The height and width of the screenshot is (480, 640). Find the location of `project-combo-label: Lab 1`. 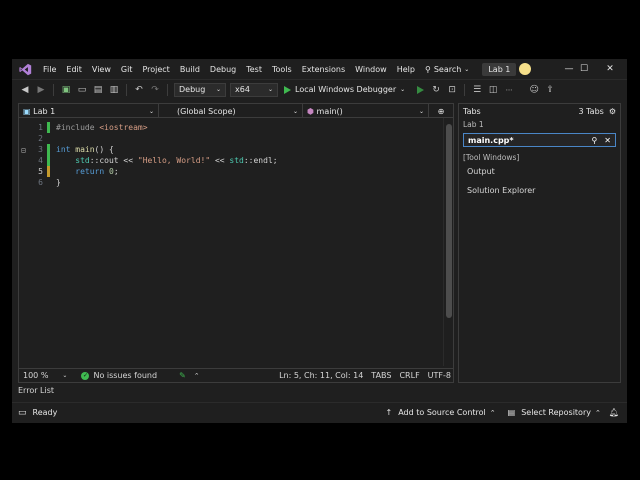

project-combo-label: Lab 1 is located at coordinates (44, 111).